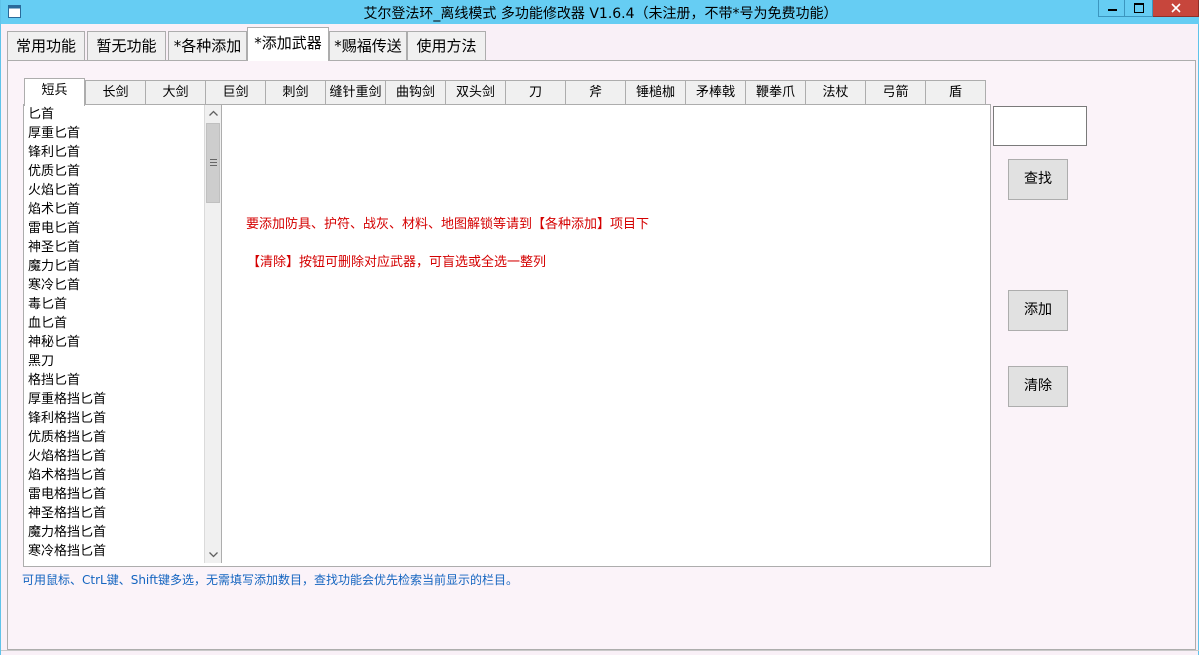 The image size is (1199, 655). I want to click on scroll-up-arrow-icon, so click(213, 113).